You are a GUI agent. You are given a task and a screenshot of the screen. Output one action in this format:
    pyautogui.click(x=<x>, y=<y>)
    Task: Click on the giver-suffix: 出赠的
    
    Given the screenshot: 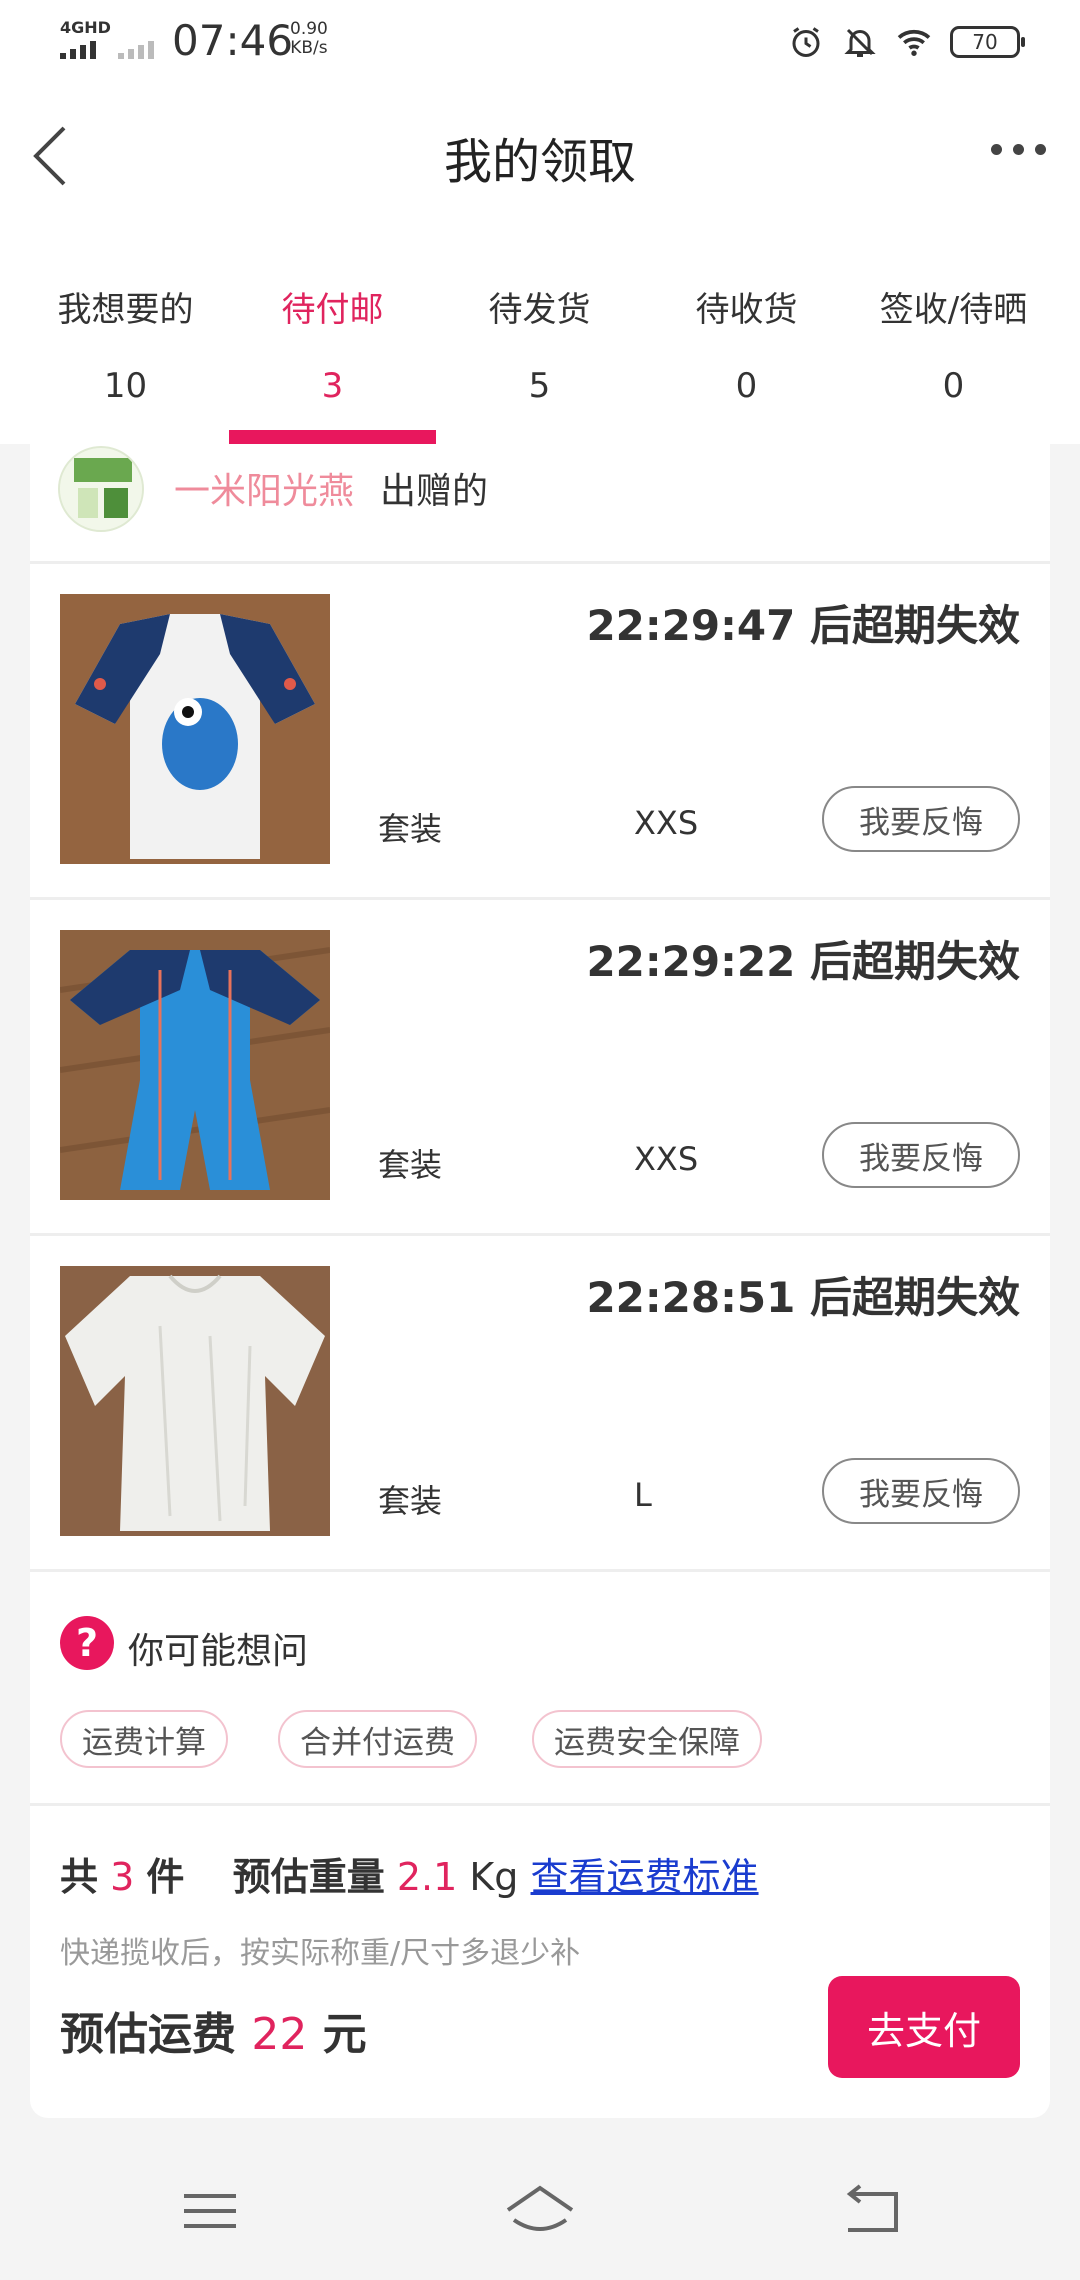 What is the action you would take?
    pyautogui.click(x=434, y=491)
    